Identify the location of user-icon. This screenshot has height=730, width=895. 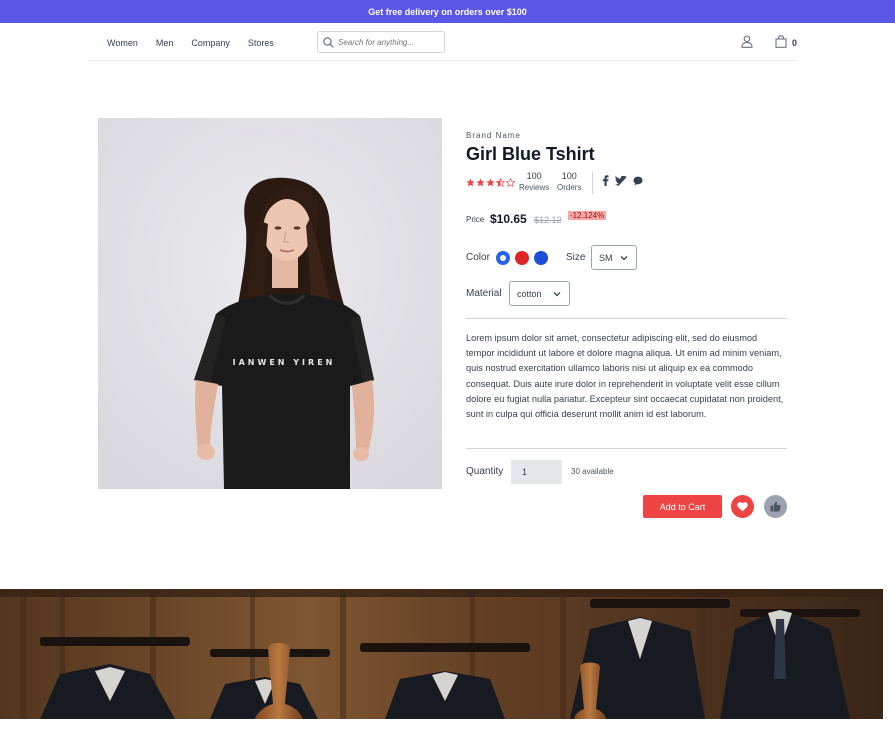
(747, 41).